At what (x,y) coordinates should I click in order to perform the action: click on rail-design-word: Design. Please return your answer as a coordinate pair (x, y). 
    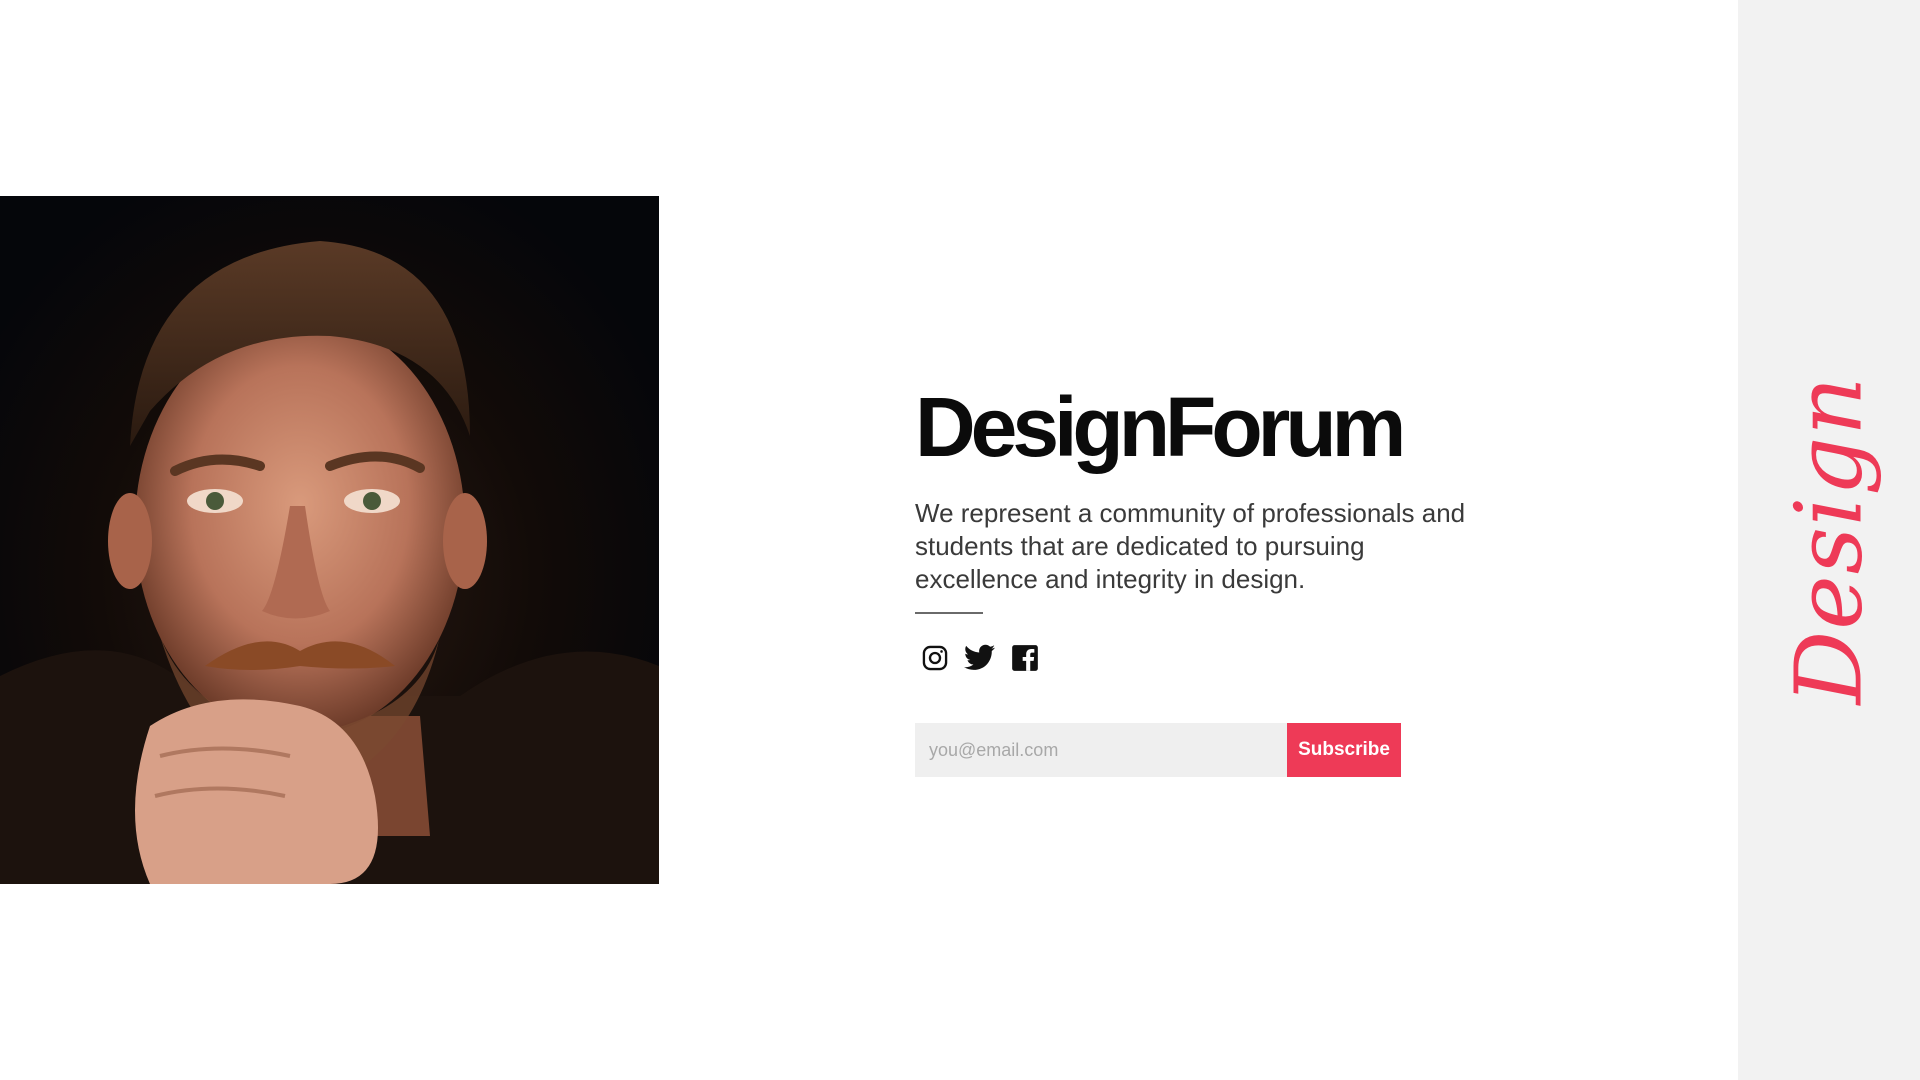
    Looking at the image, I should click on (1829, 540).